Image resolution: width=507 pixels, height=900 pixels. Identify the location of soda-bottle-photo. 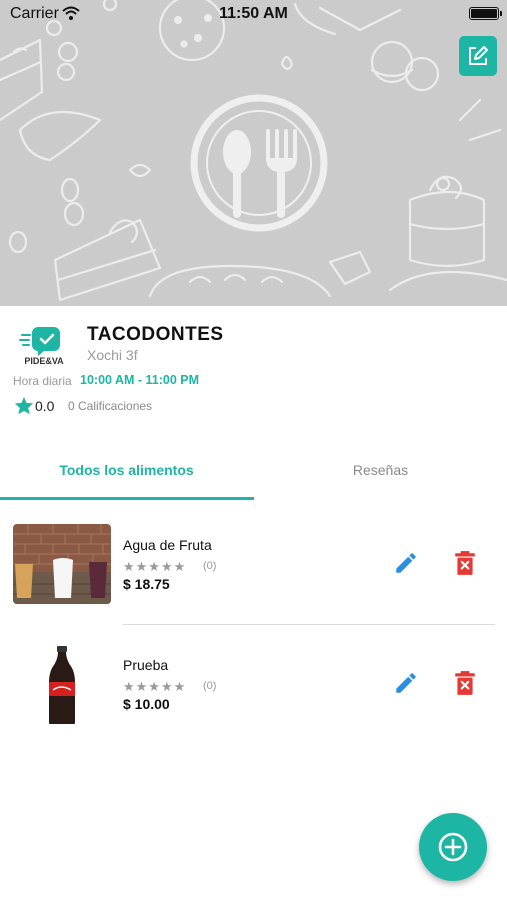
(62, 684).